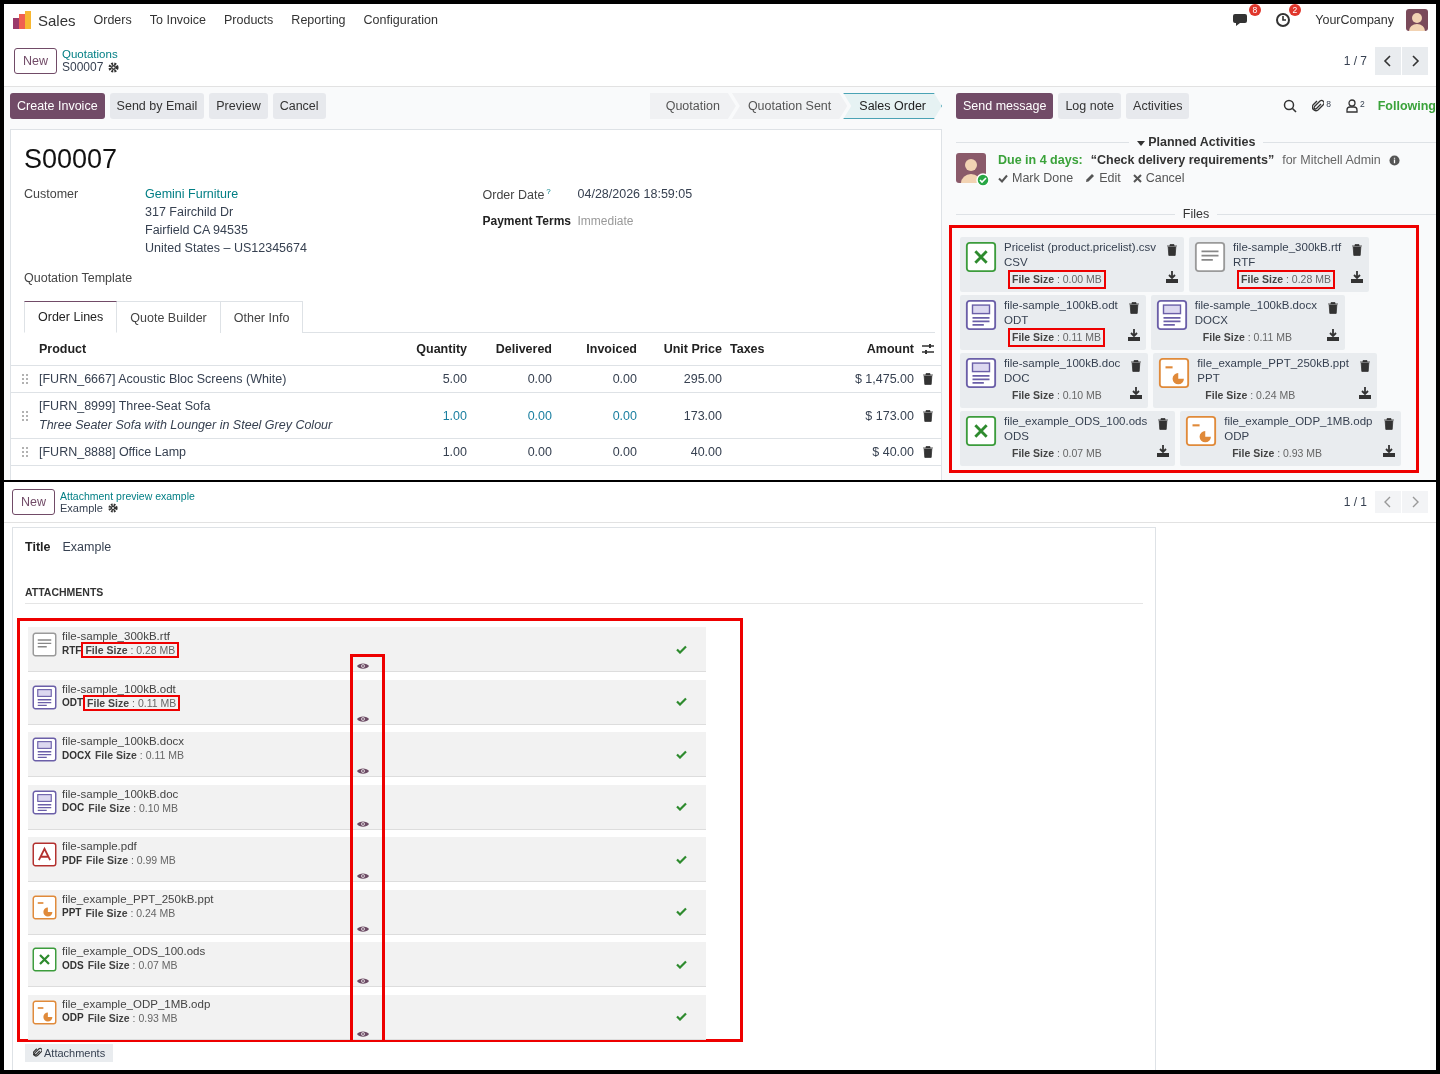 The height and width of the screenshot is (1074, 1440). I want to click on tab: Other Info, so click(262, 317).